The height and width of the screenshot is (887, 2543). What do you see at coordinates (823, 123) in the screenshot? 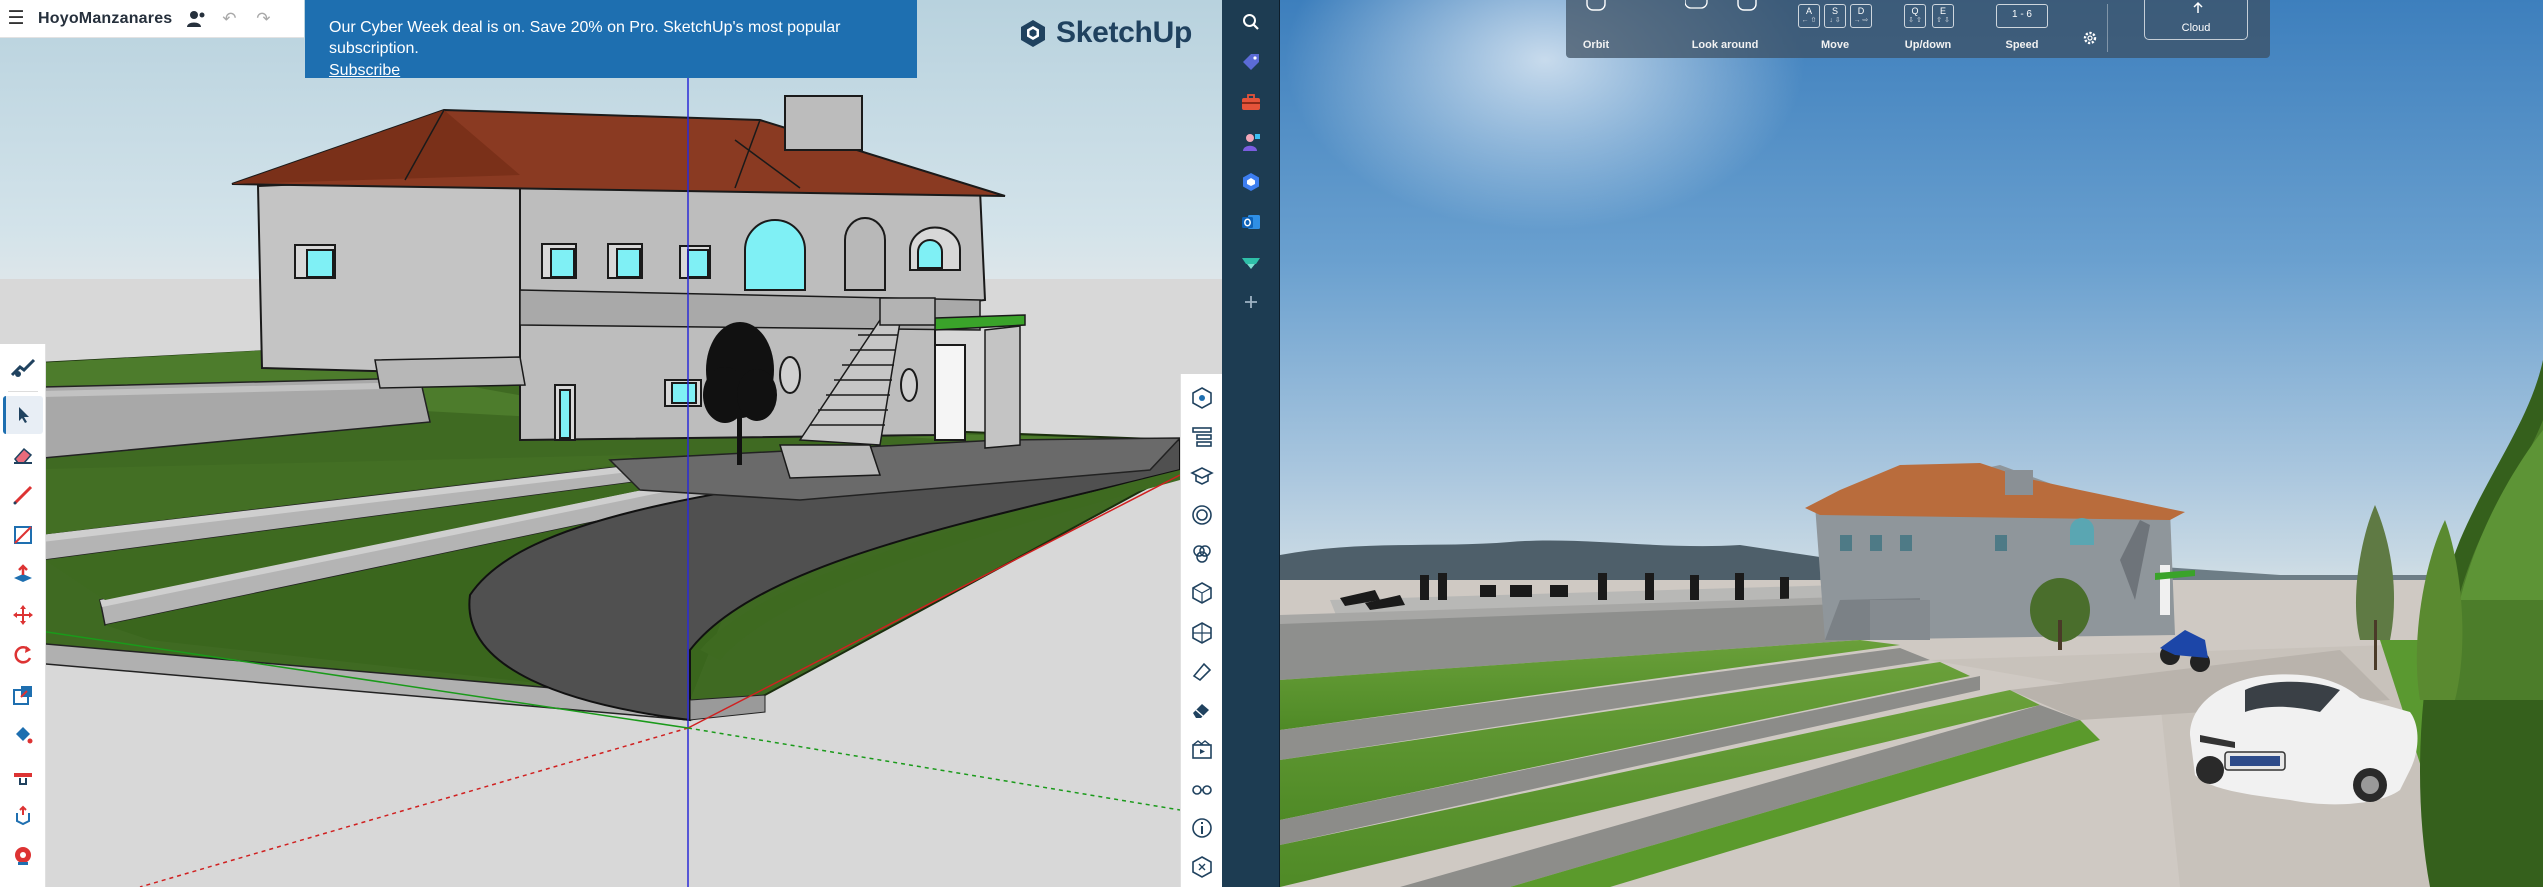
I see `chimney` at bounding box center [823, 123].